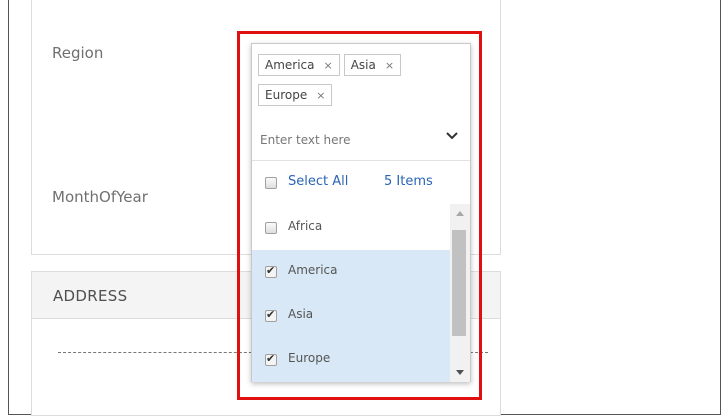  I want to click on option-label: America, so click(313, 270).